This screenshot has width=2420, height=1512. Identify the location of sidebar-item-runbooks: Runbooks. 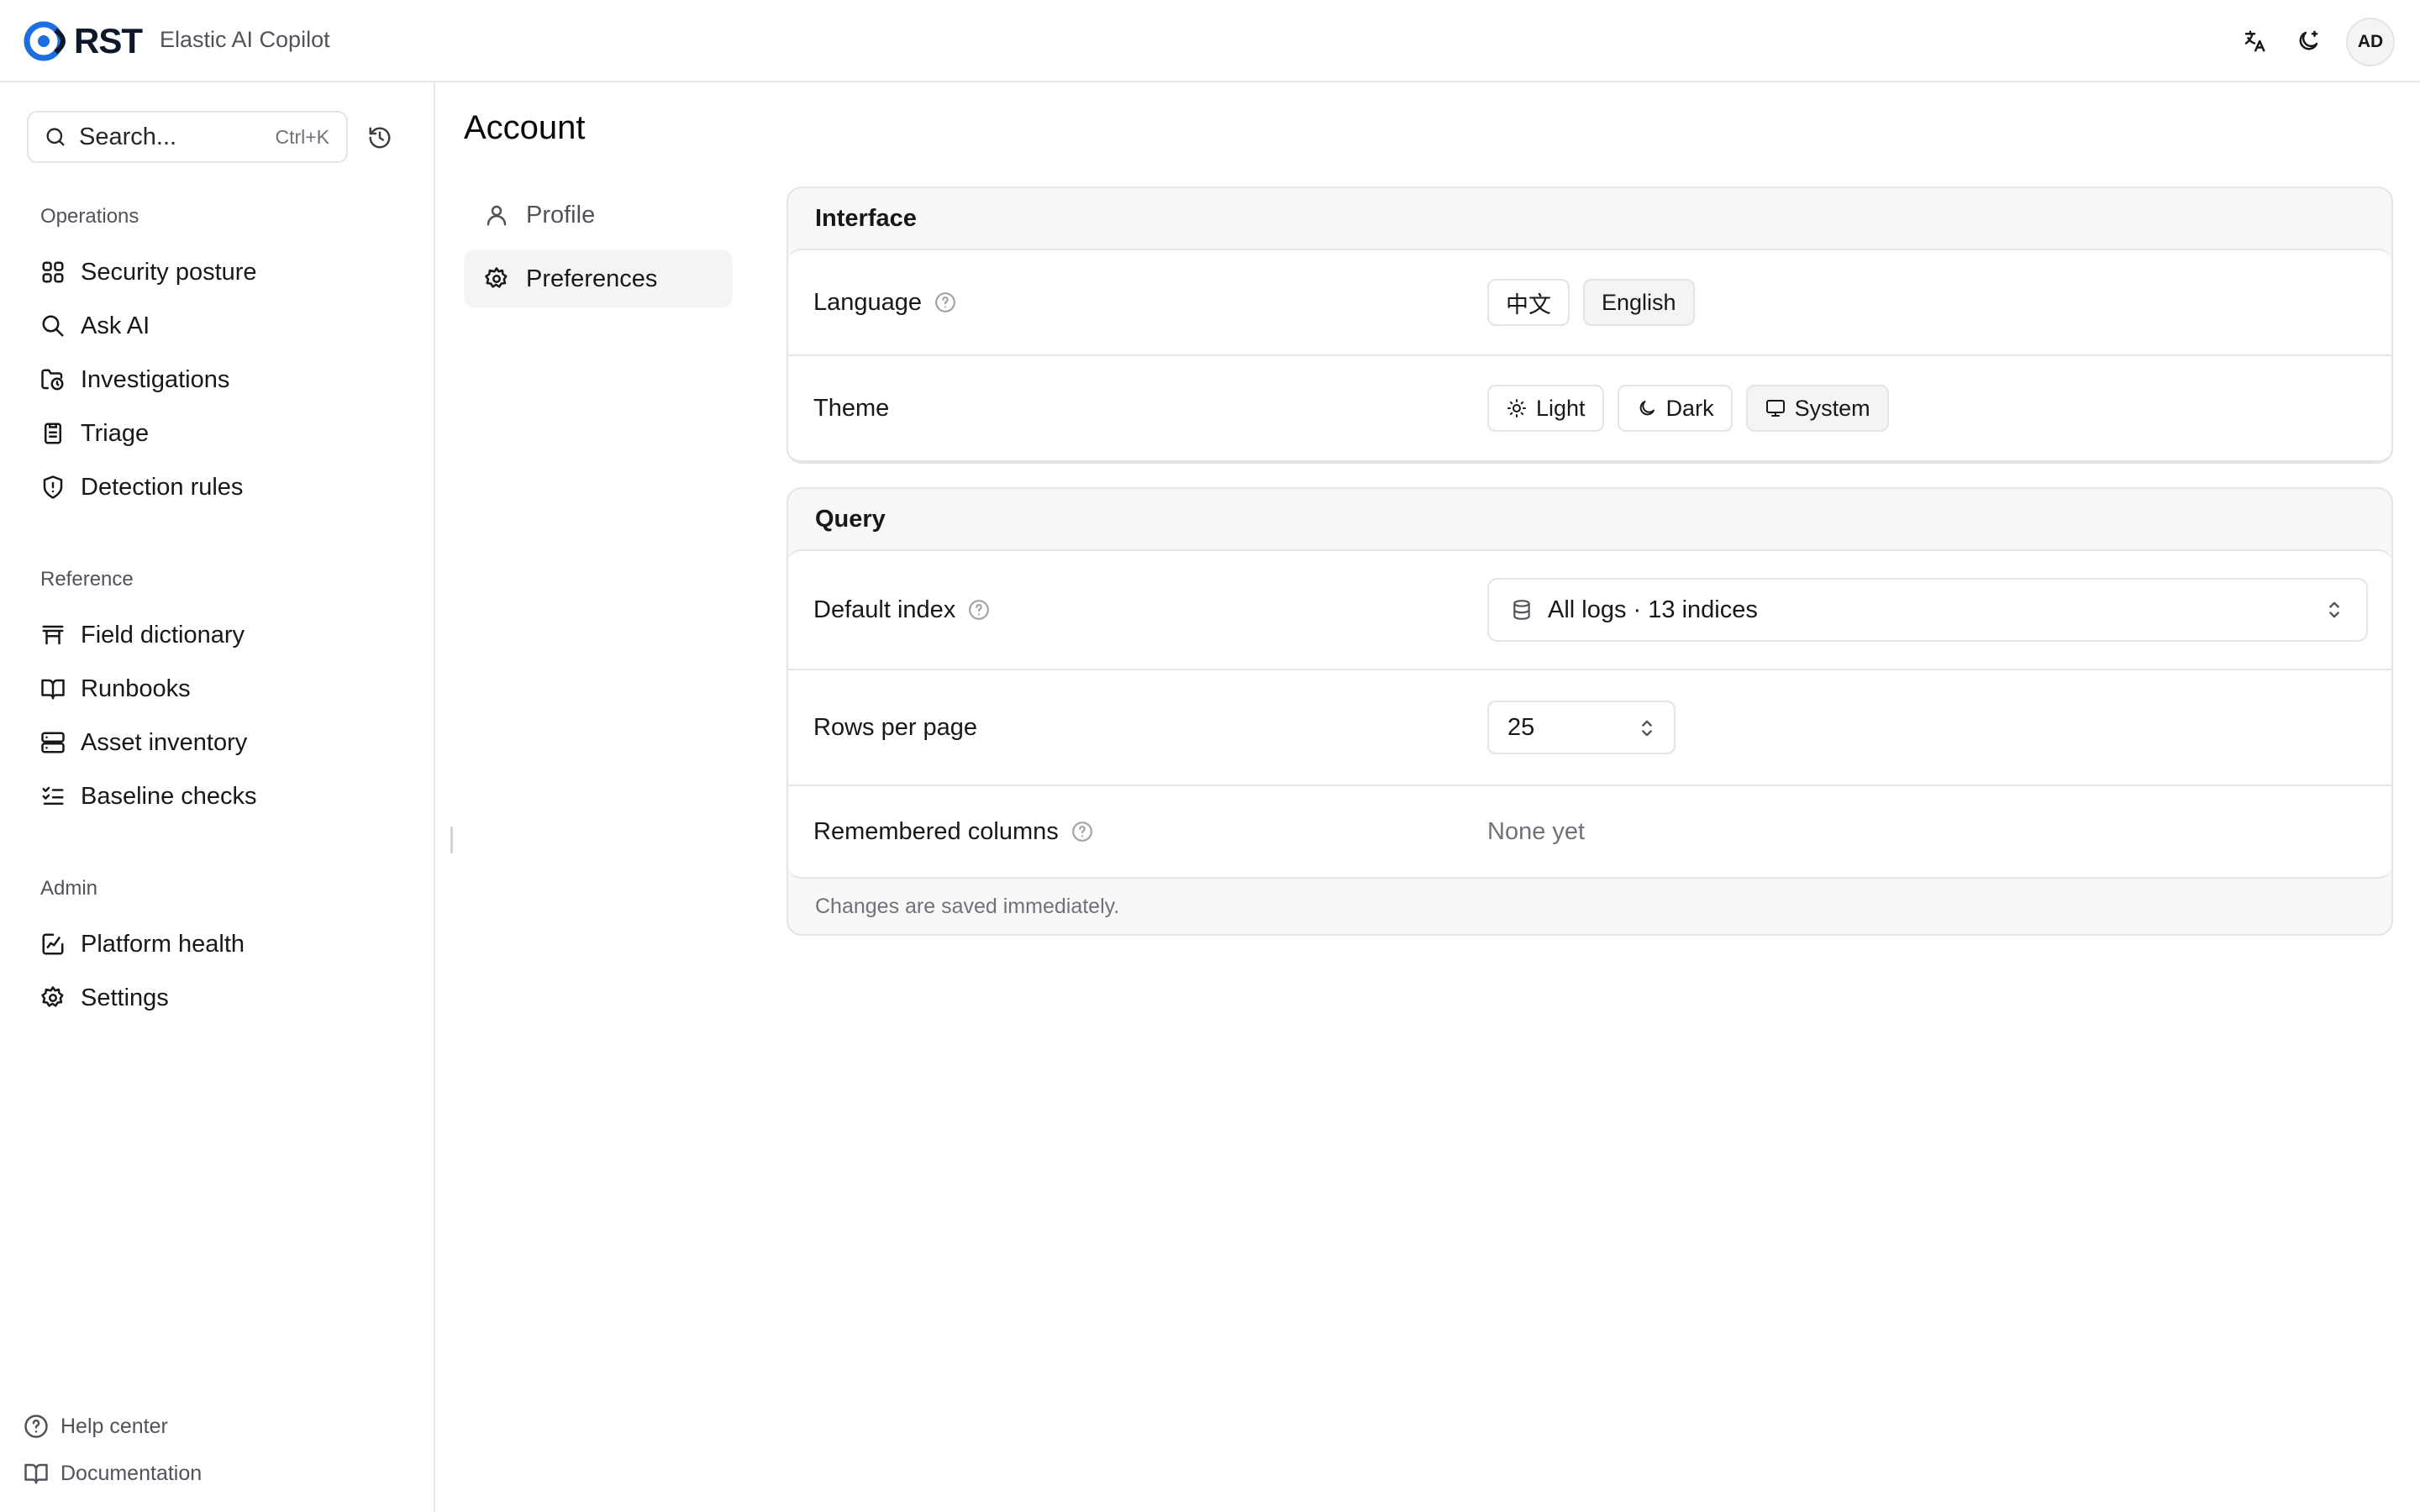
(218, 688).